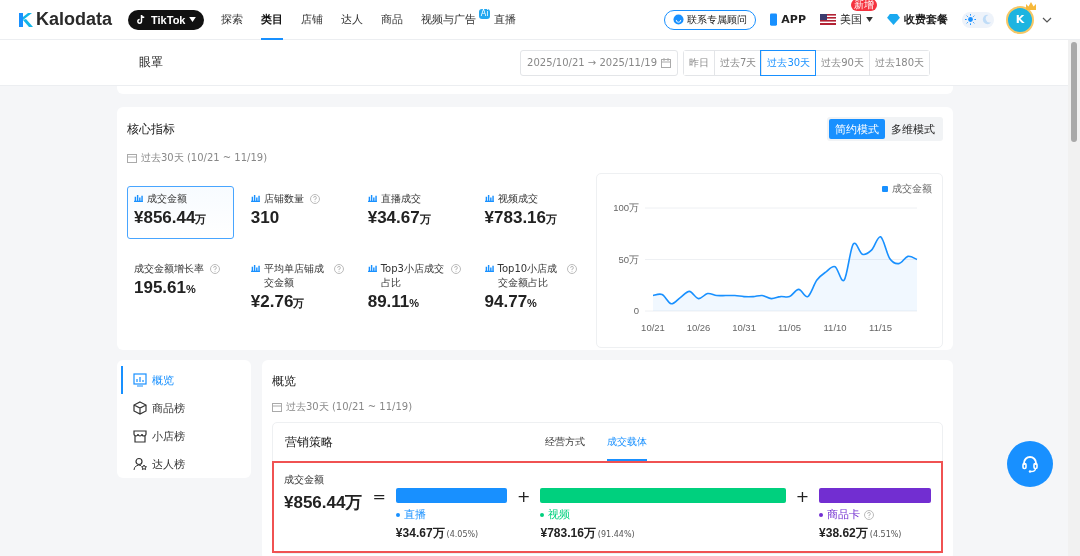 The width and height of the screenshot is (1080, 556). Describe the element at coordinates (309, 442) in the screenshot. I see `panel-title: 营销策略` at that location.